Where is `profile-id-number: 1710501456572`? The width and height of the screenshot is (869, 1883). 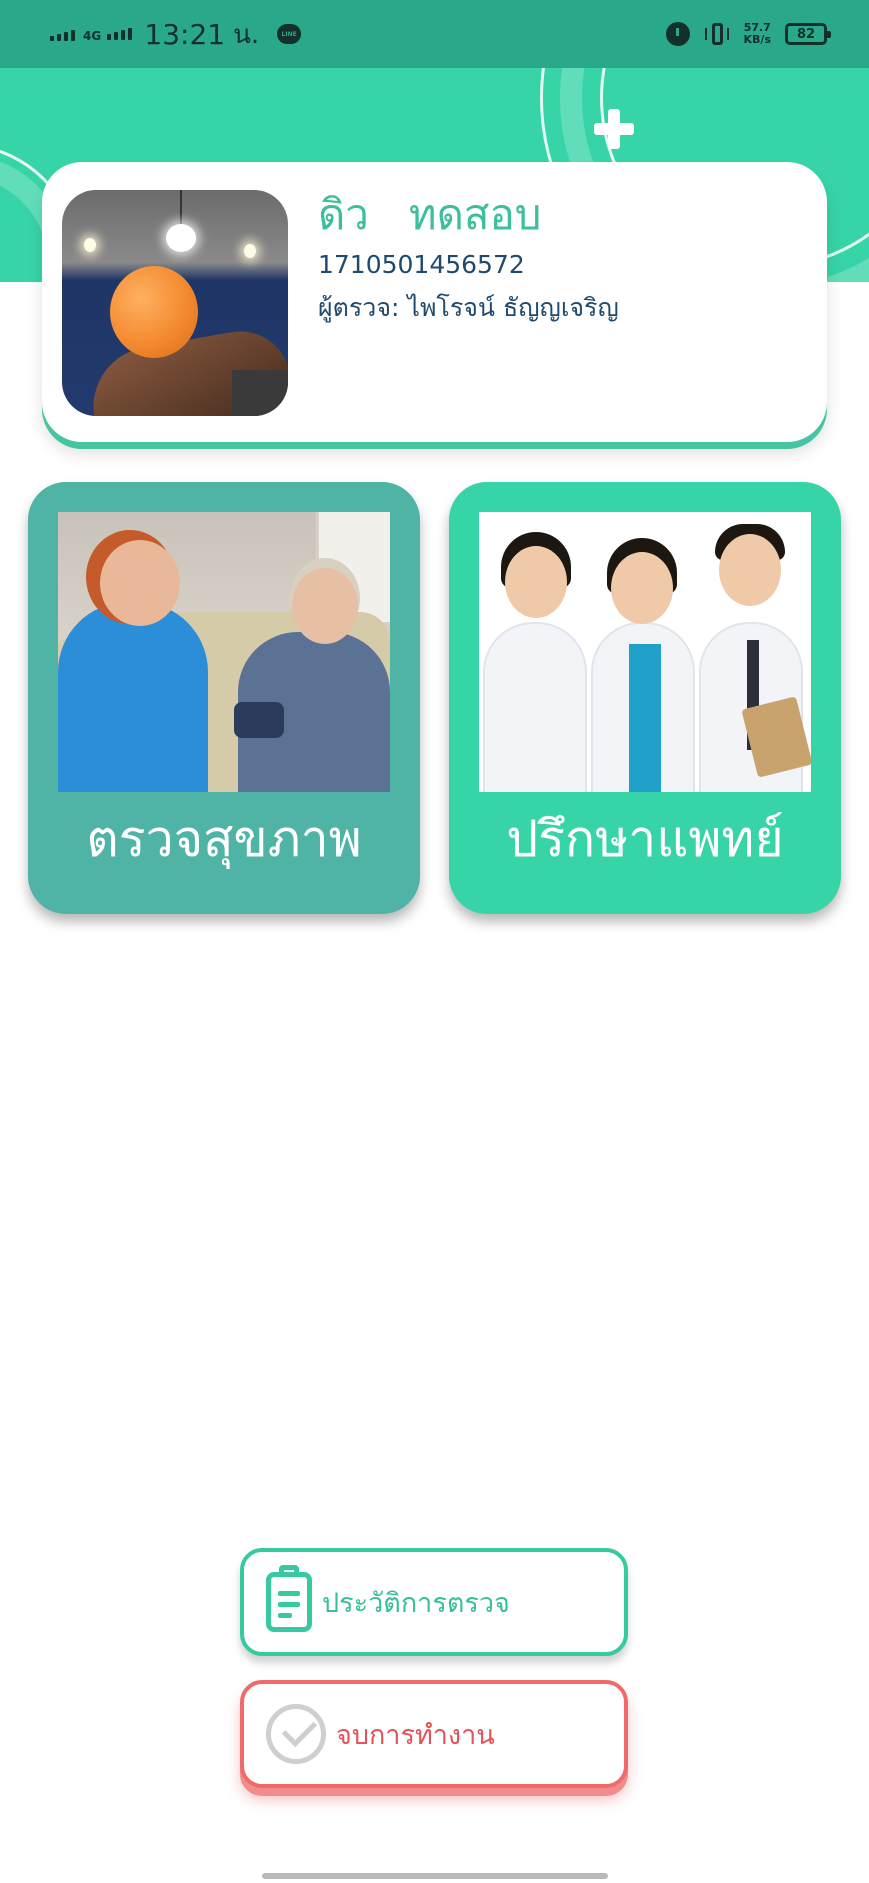 profile-id-number: 1710501456572 is located at coordinates (421, 264).